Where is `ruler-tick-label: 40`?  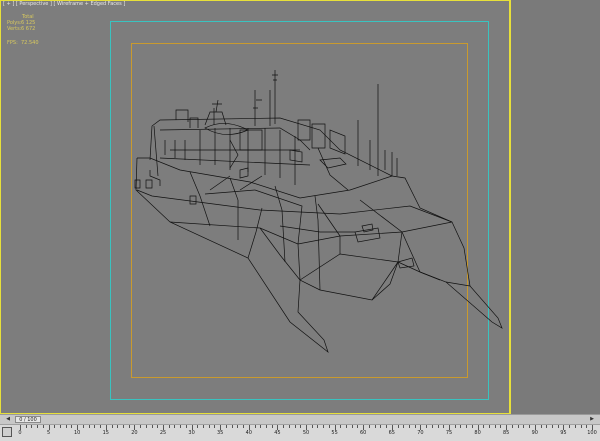
ruler-tick-label: 40 is located at coordinates (248, 433).